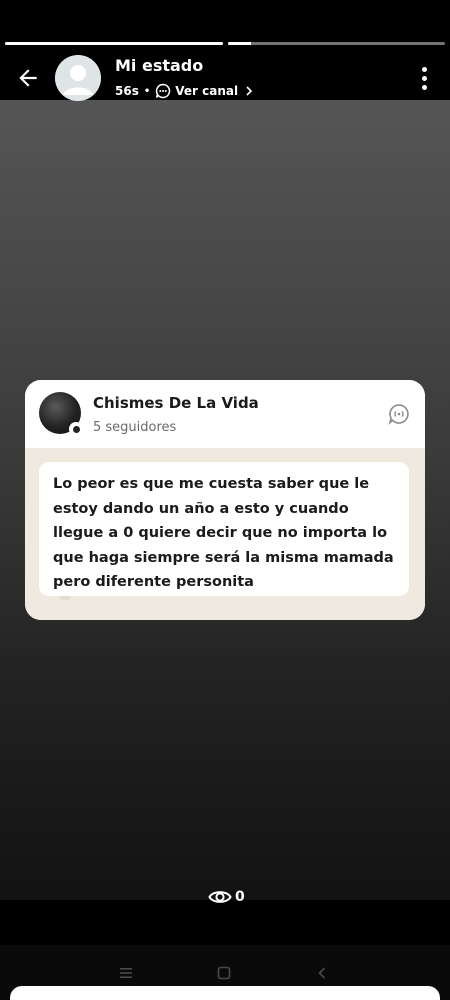  What do you see at coordinates (220, 897) in the screenshot?
I see `eye-icon` at bounding box center [220, 897].